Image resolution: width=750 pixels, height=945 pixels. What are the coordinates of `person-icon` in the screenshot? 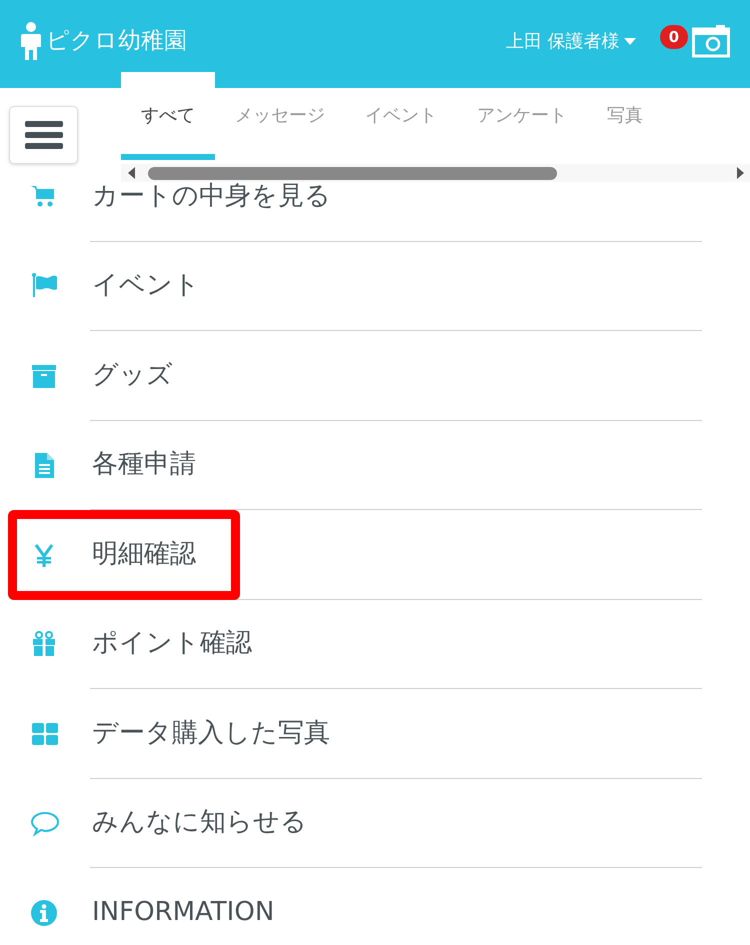 It's located at (31, 41).